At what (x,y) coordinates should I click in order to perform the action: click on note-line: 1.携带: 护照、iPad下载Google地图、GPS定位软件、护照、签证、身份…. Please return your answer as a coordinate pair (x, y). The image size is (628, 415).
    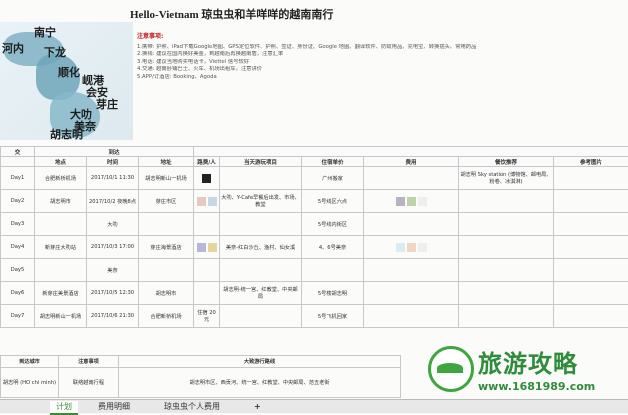
    Looking at the image, I should click on (379, 48).